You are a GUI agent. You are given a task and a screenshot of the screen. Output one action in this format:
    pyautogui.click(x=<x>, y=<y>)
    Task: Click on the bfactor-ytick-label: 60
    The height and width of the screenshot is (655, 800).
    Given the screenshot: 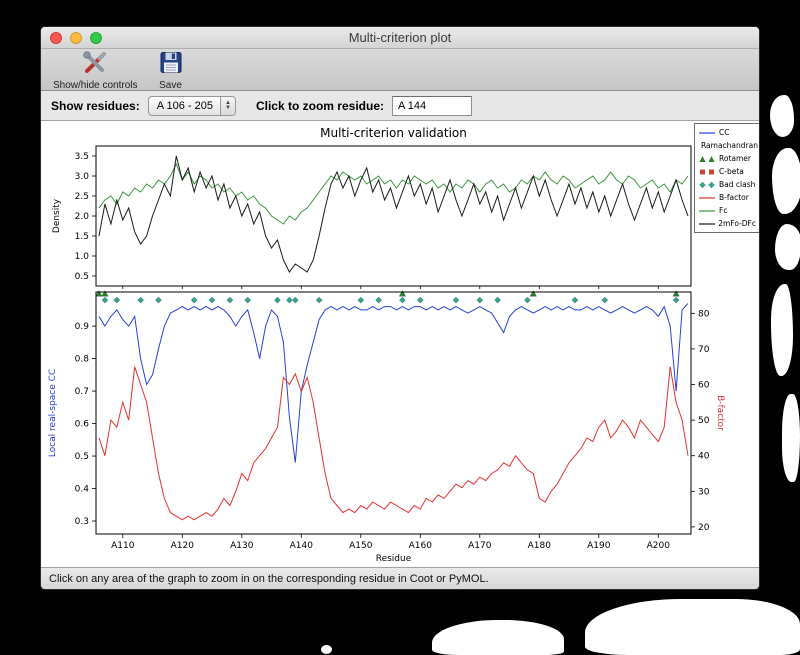 What is the action you would take?
    pyautogui.click(x=704, y=386)
    